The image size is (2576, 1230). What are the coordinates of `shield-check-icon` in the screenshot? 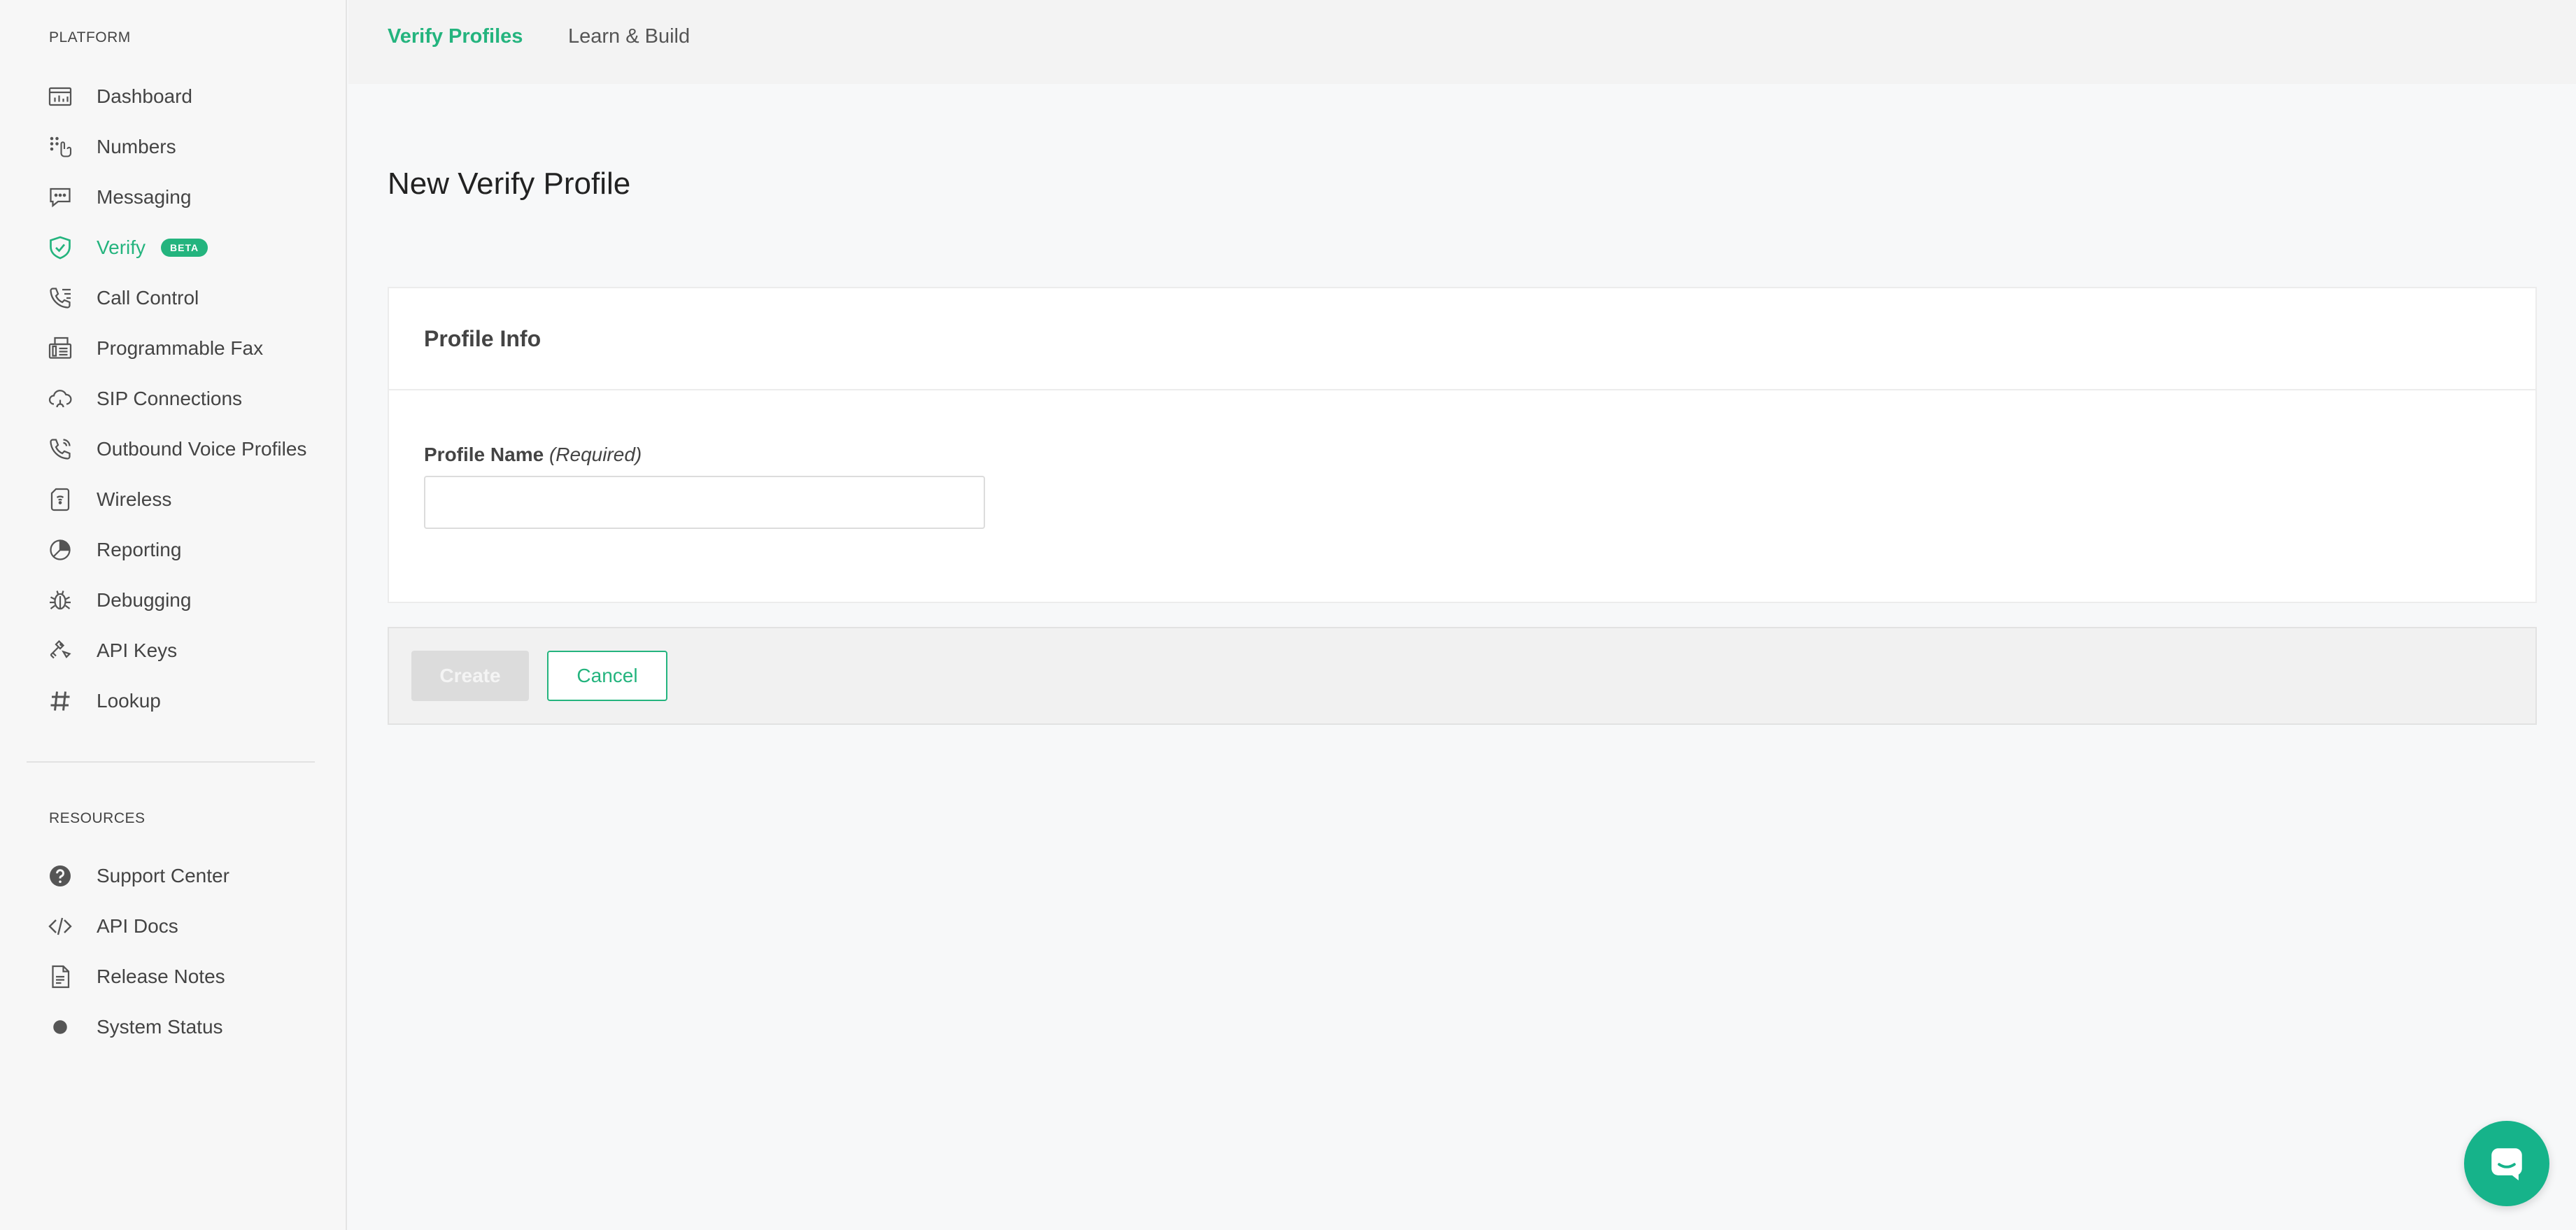 It's located at (60, 248).